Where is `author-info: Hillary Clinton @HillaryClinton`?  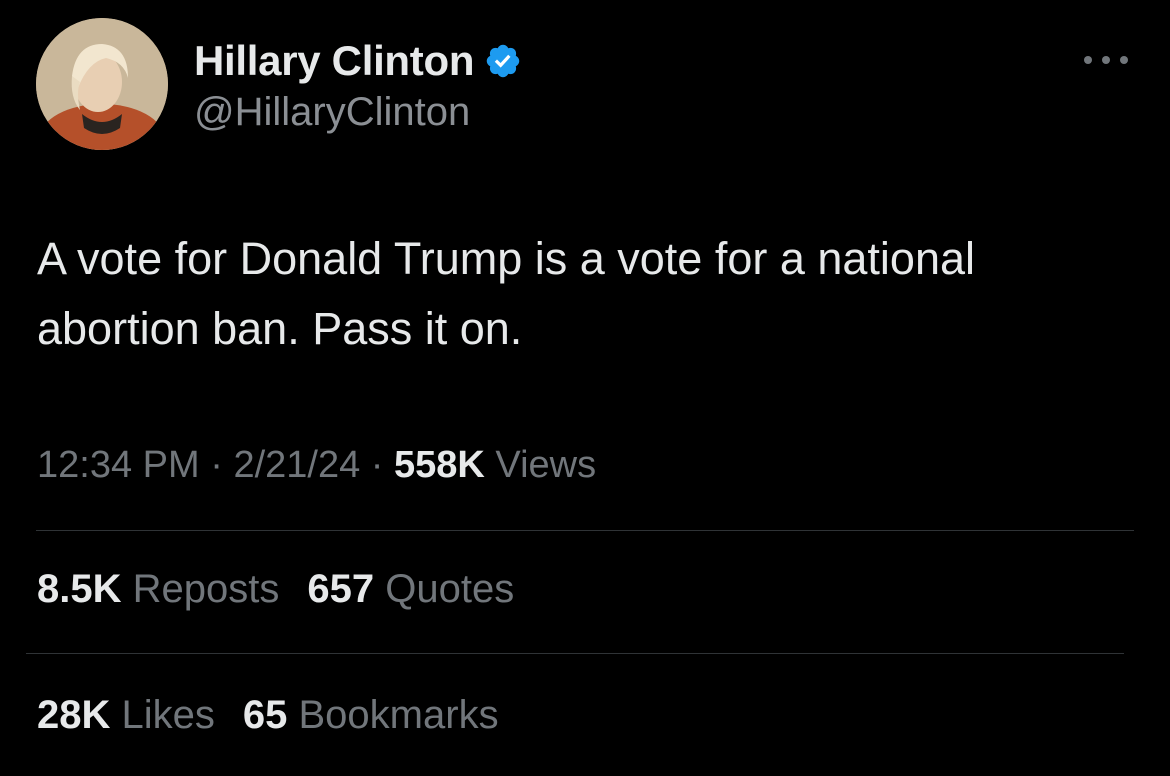 author-info: Hillary Clinton @HillaryClinton is located at coordinates (358, 85).